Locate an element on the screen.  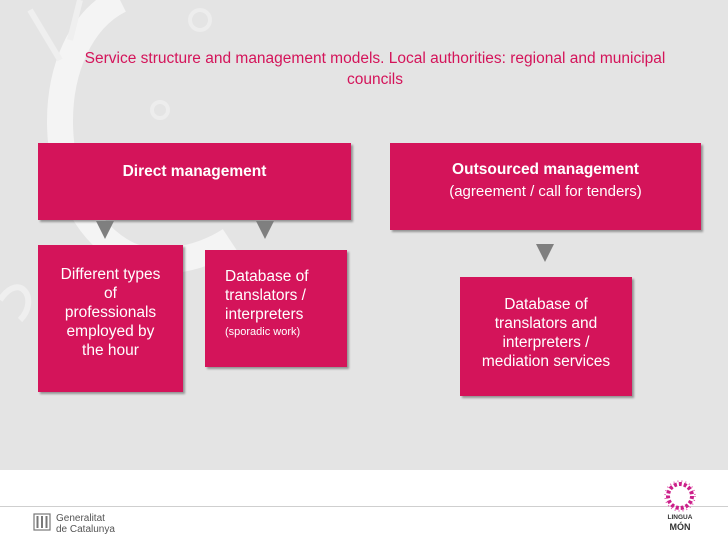
box-line: translators and is located at coordinates (546, 323).